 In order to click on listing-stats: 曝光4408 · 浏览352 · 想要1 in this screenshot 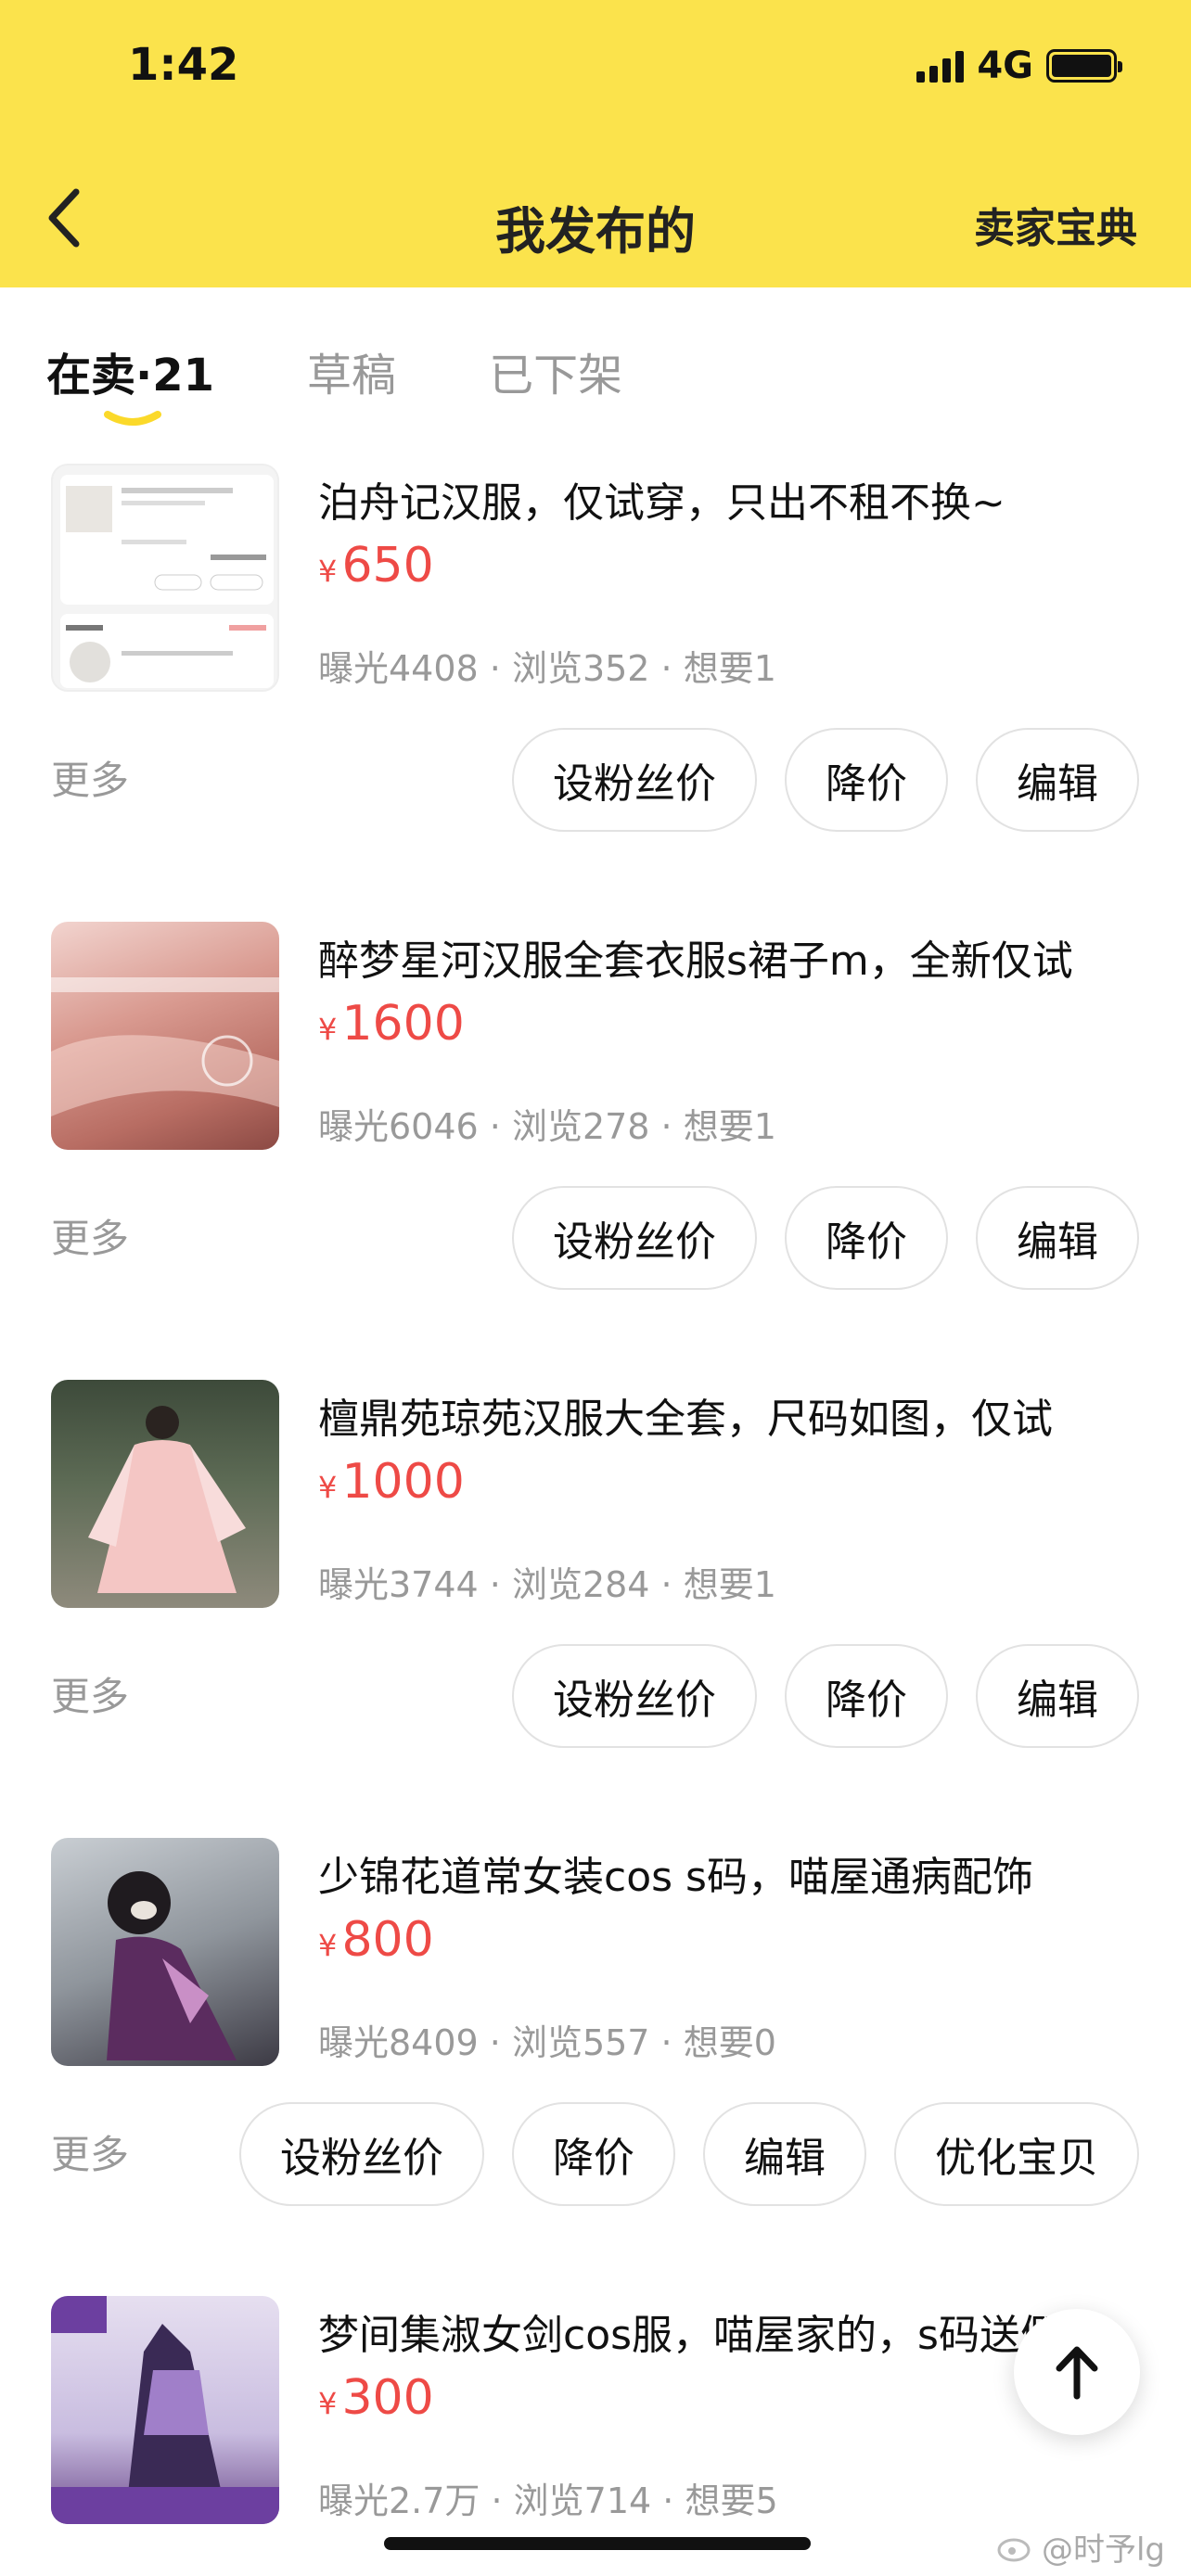, I will do `click(547, 669)`.